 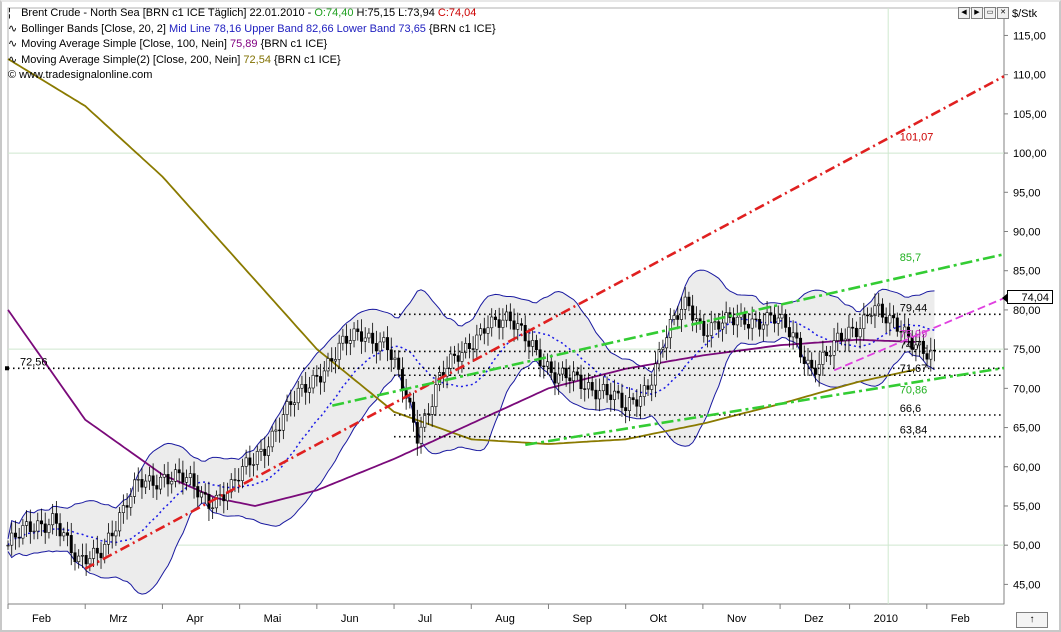 I want to click on y-tick-label: 110,00, so click(x=1029, y=76).